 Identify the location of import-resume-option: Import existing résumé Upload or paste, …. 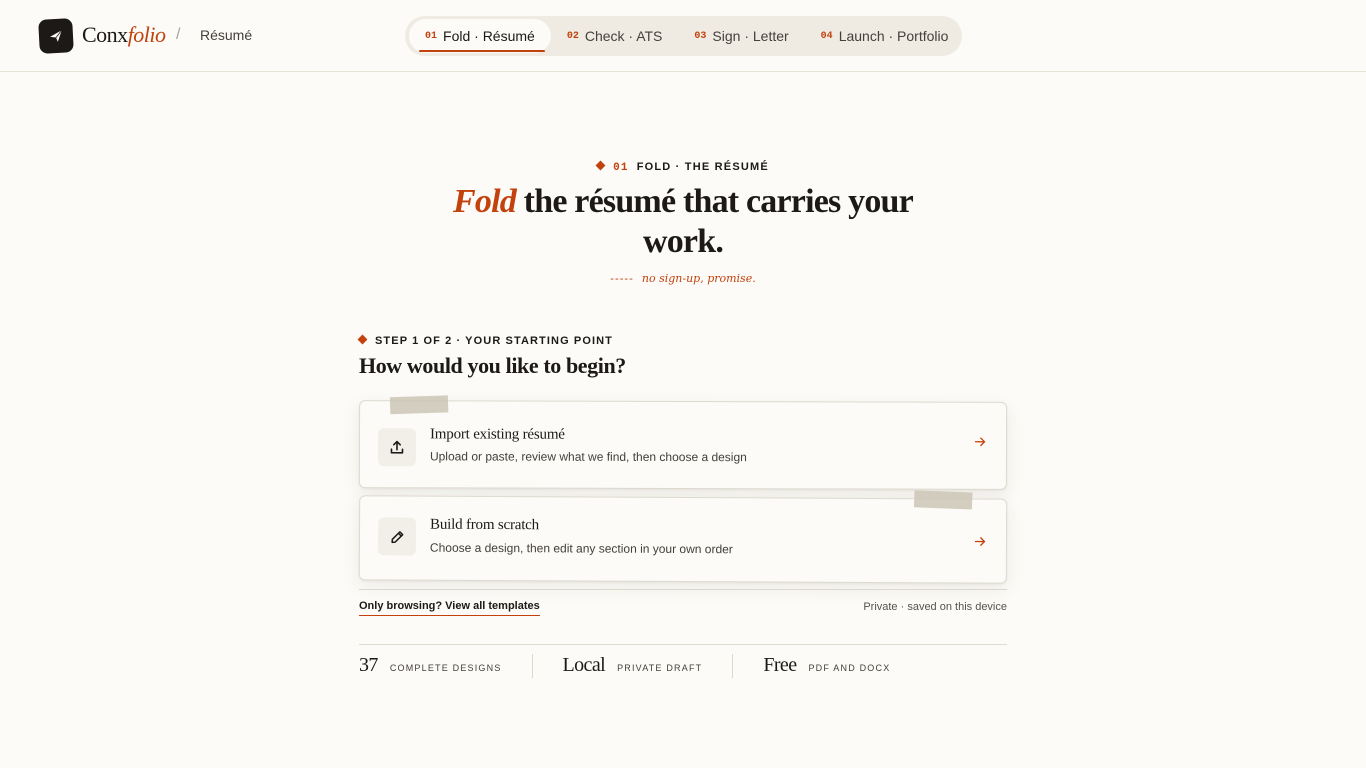
(683, 442).